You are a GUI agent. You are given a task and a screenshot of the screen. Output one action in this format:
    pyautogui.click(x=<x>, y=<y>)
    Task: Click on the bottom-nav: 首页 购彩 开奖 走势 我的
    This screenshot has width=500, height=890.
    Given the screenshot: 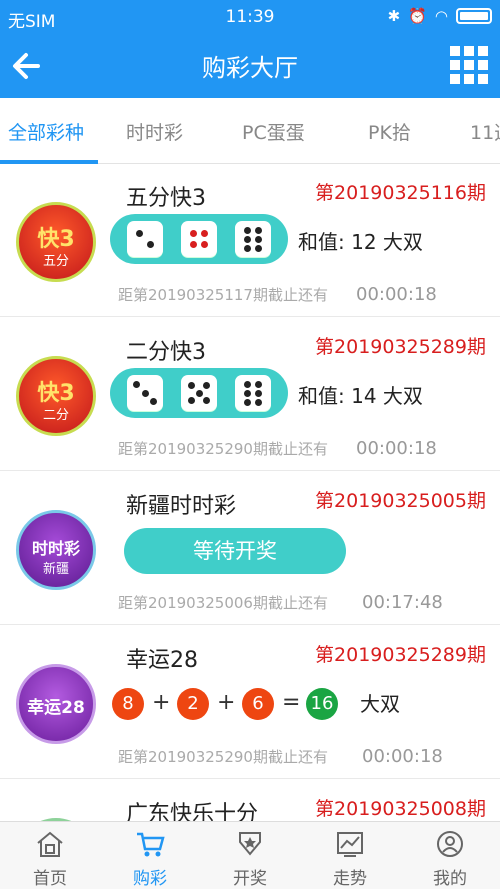 What is the action you would take?
    pyautogui.click(x=250, y=855)
    